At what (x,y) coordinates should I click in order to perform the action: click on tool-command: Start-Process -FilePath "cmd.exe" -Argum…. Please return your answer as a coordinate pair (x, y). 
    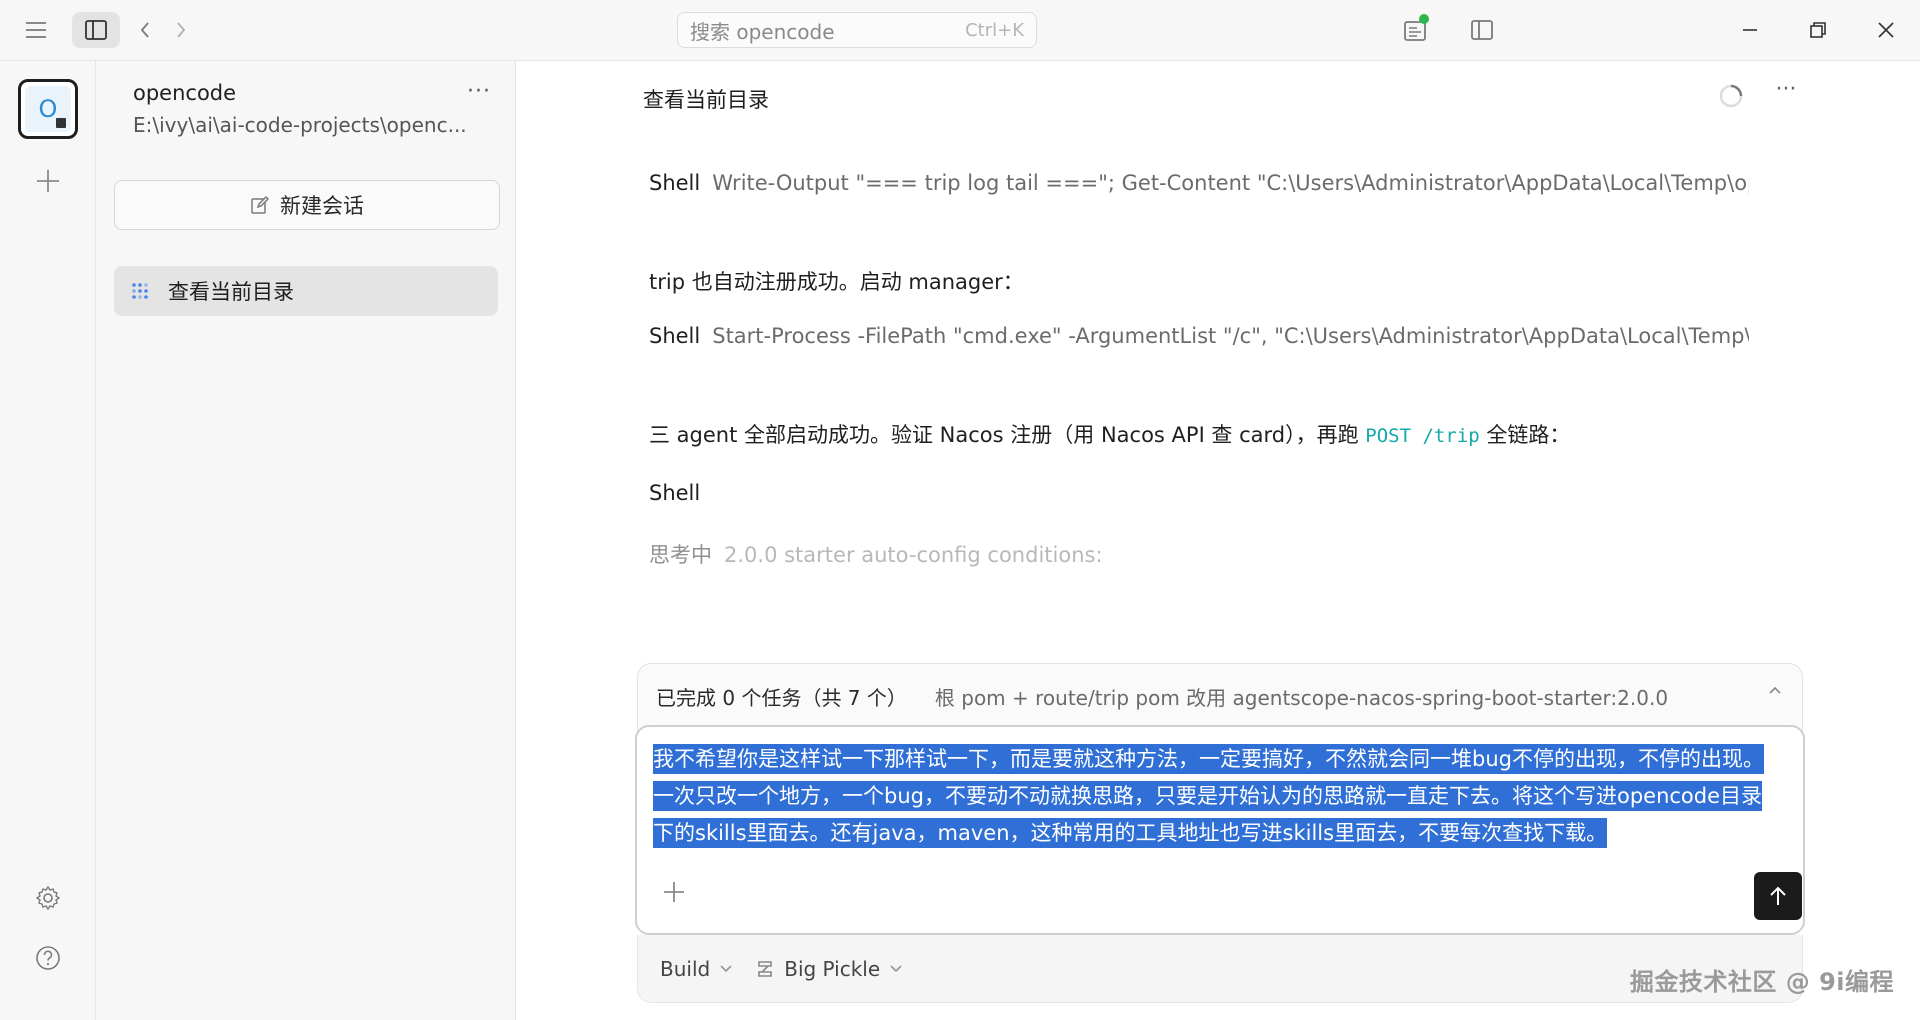
    Looking at the image, I should click on (1230, 336).